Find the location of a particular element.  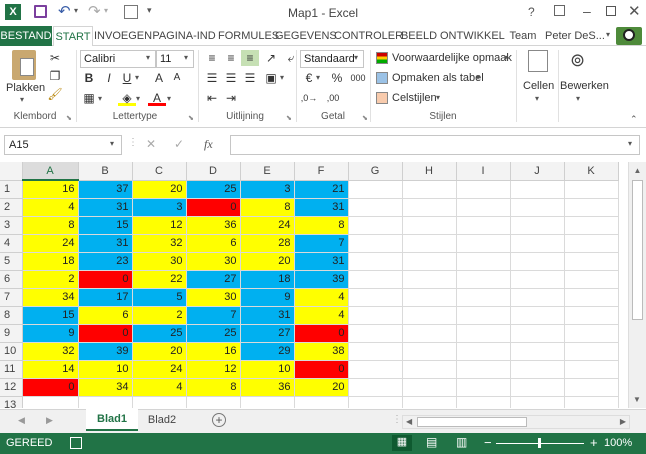

tab-invoegen: INVOEGEN is located at coordinates (123, 36).